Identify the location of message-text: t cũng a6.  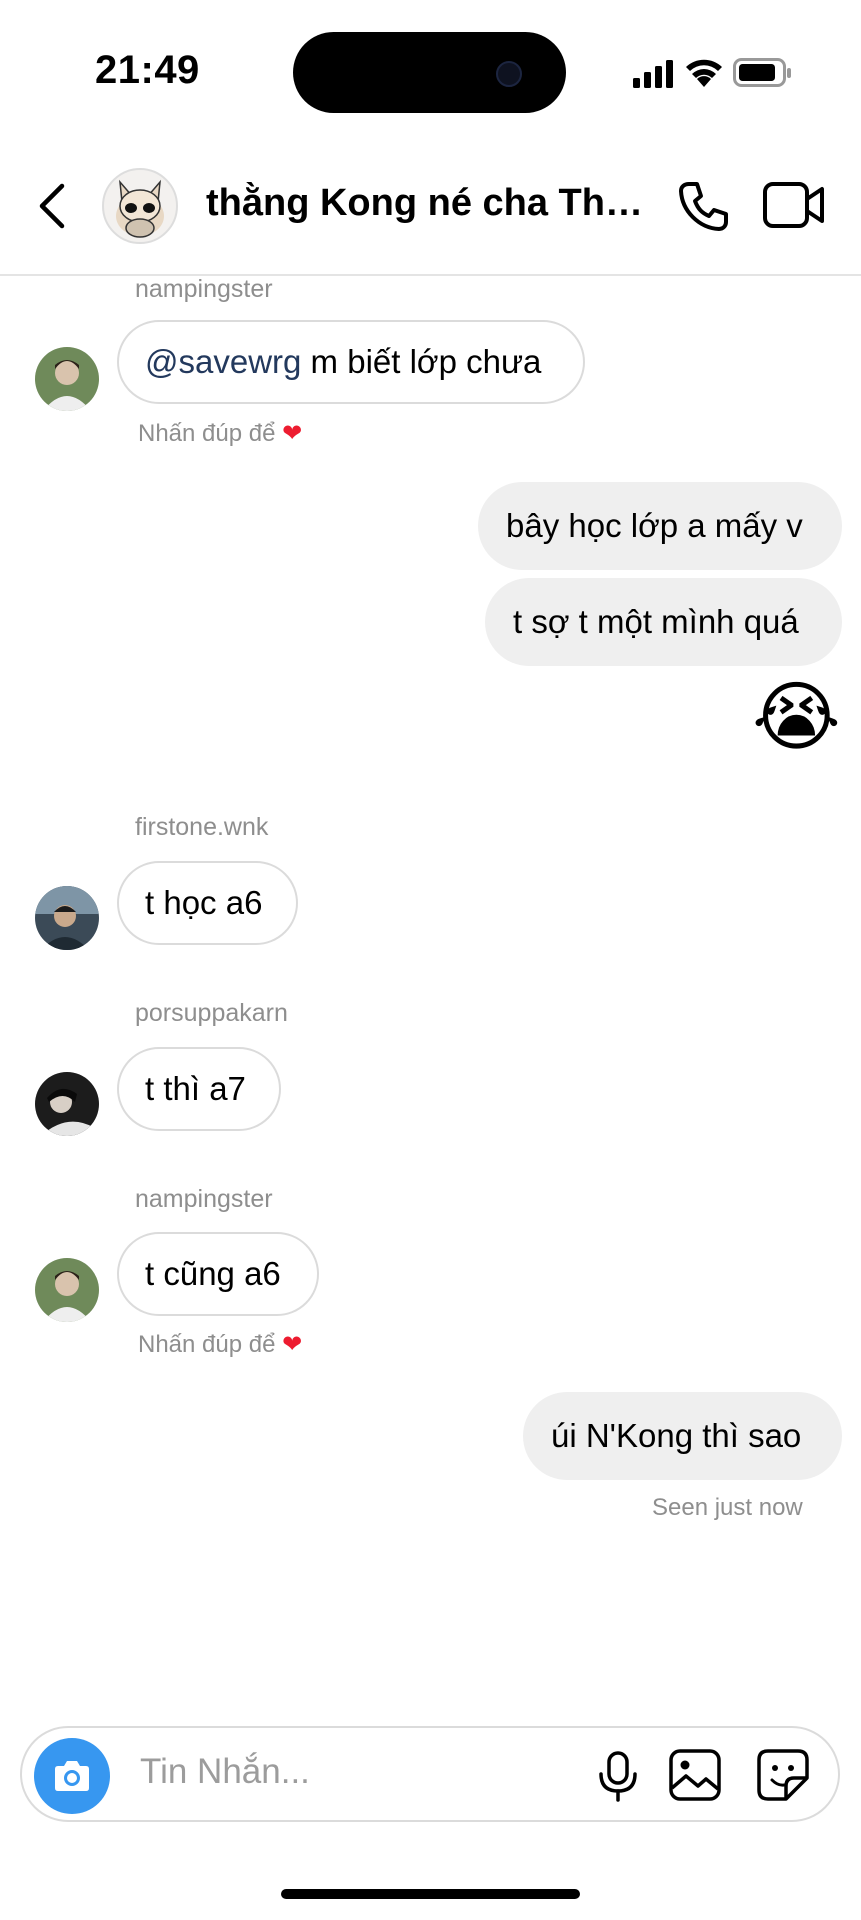
(213, 1273).